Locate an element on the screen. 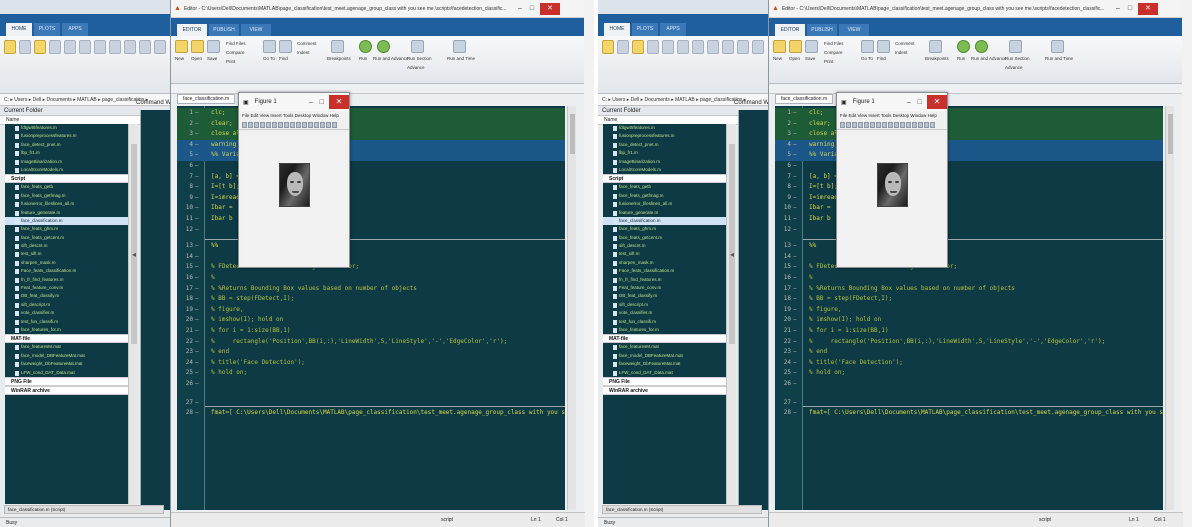 The image size is (1192, 527). code-line: 9– I=imread is located at coordinates (371, 198).